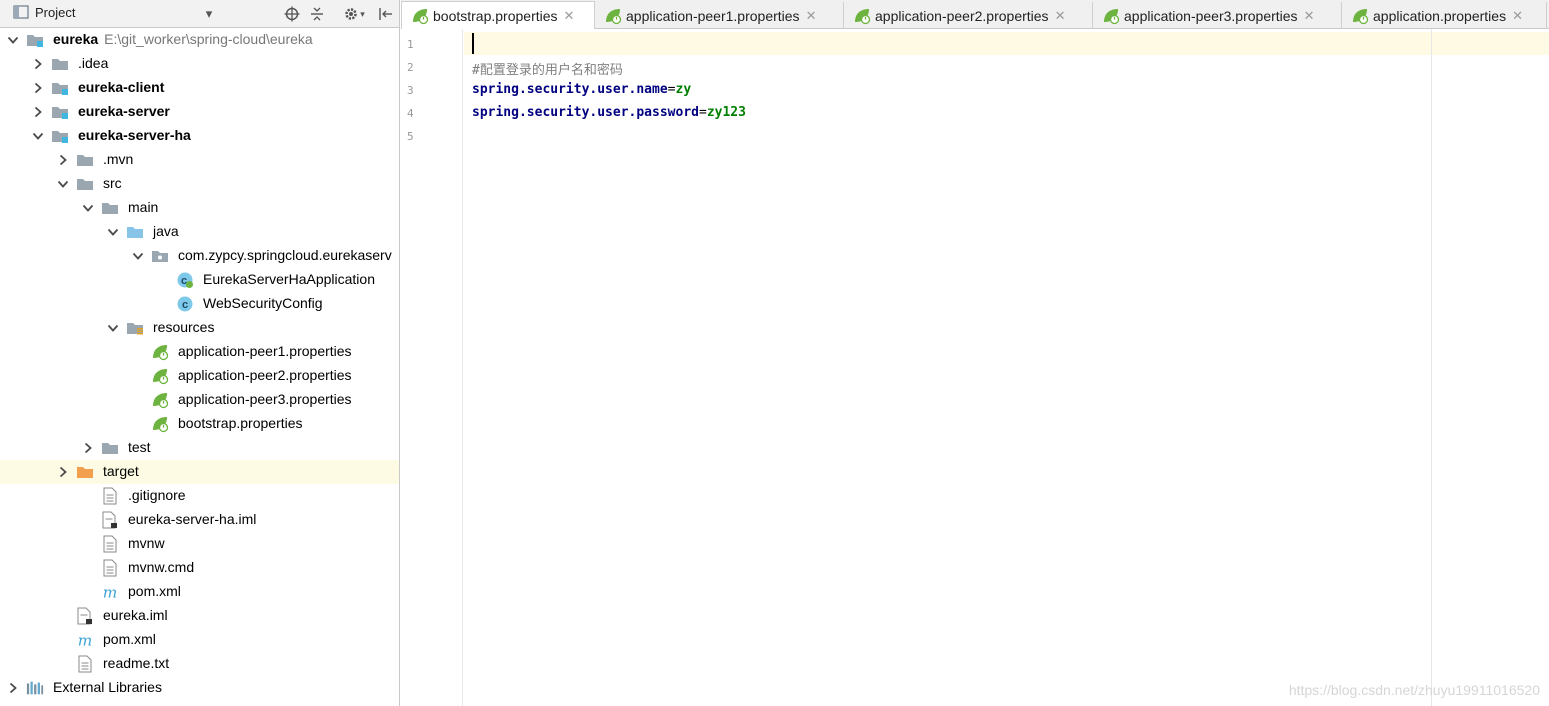  I want to click on tree-item: readme.txt, so click(199, 664).